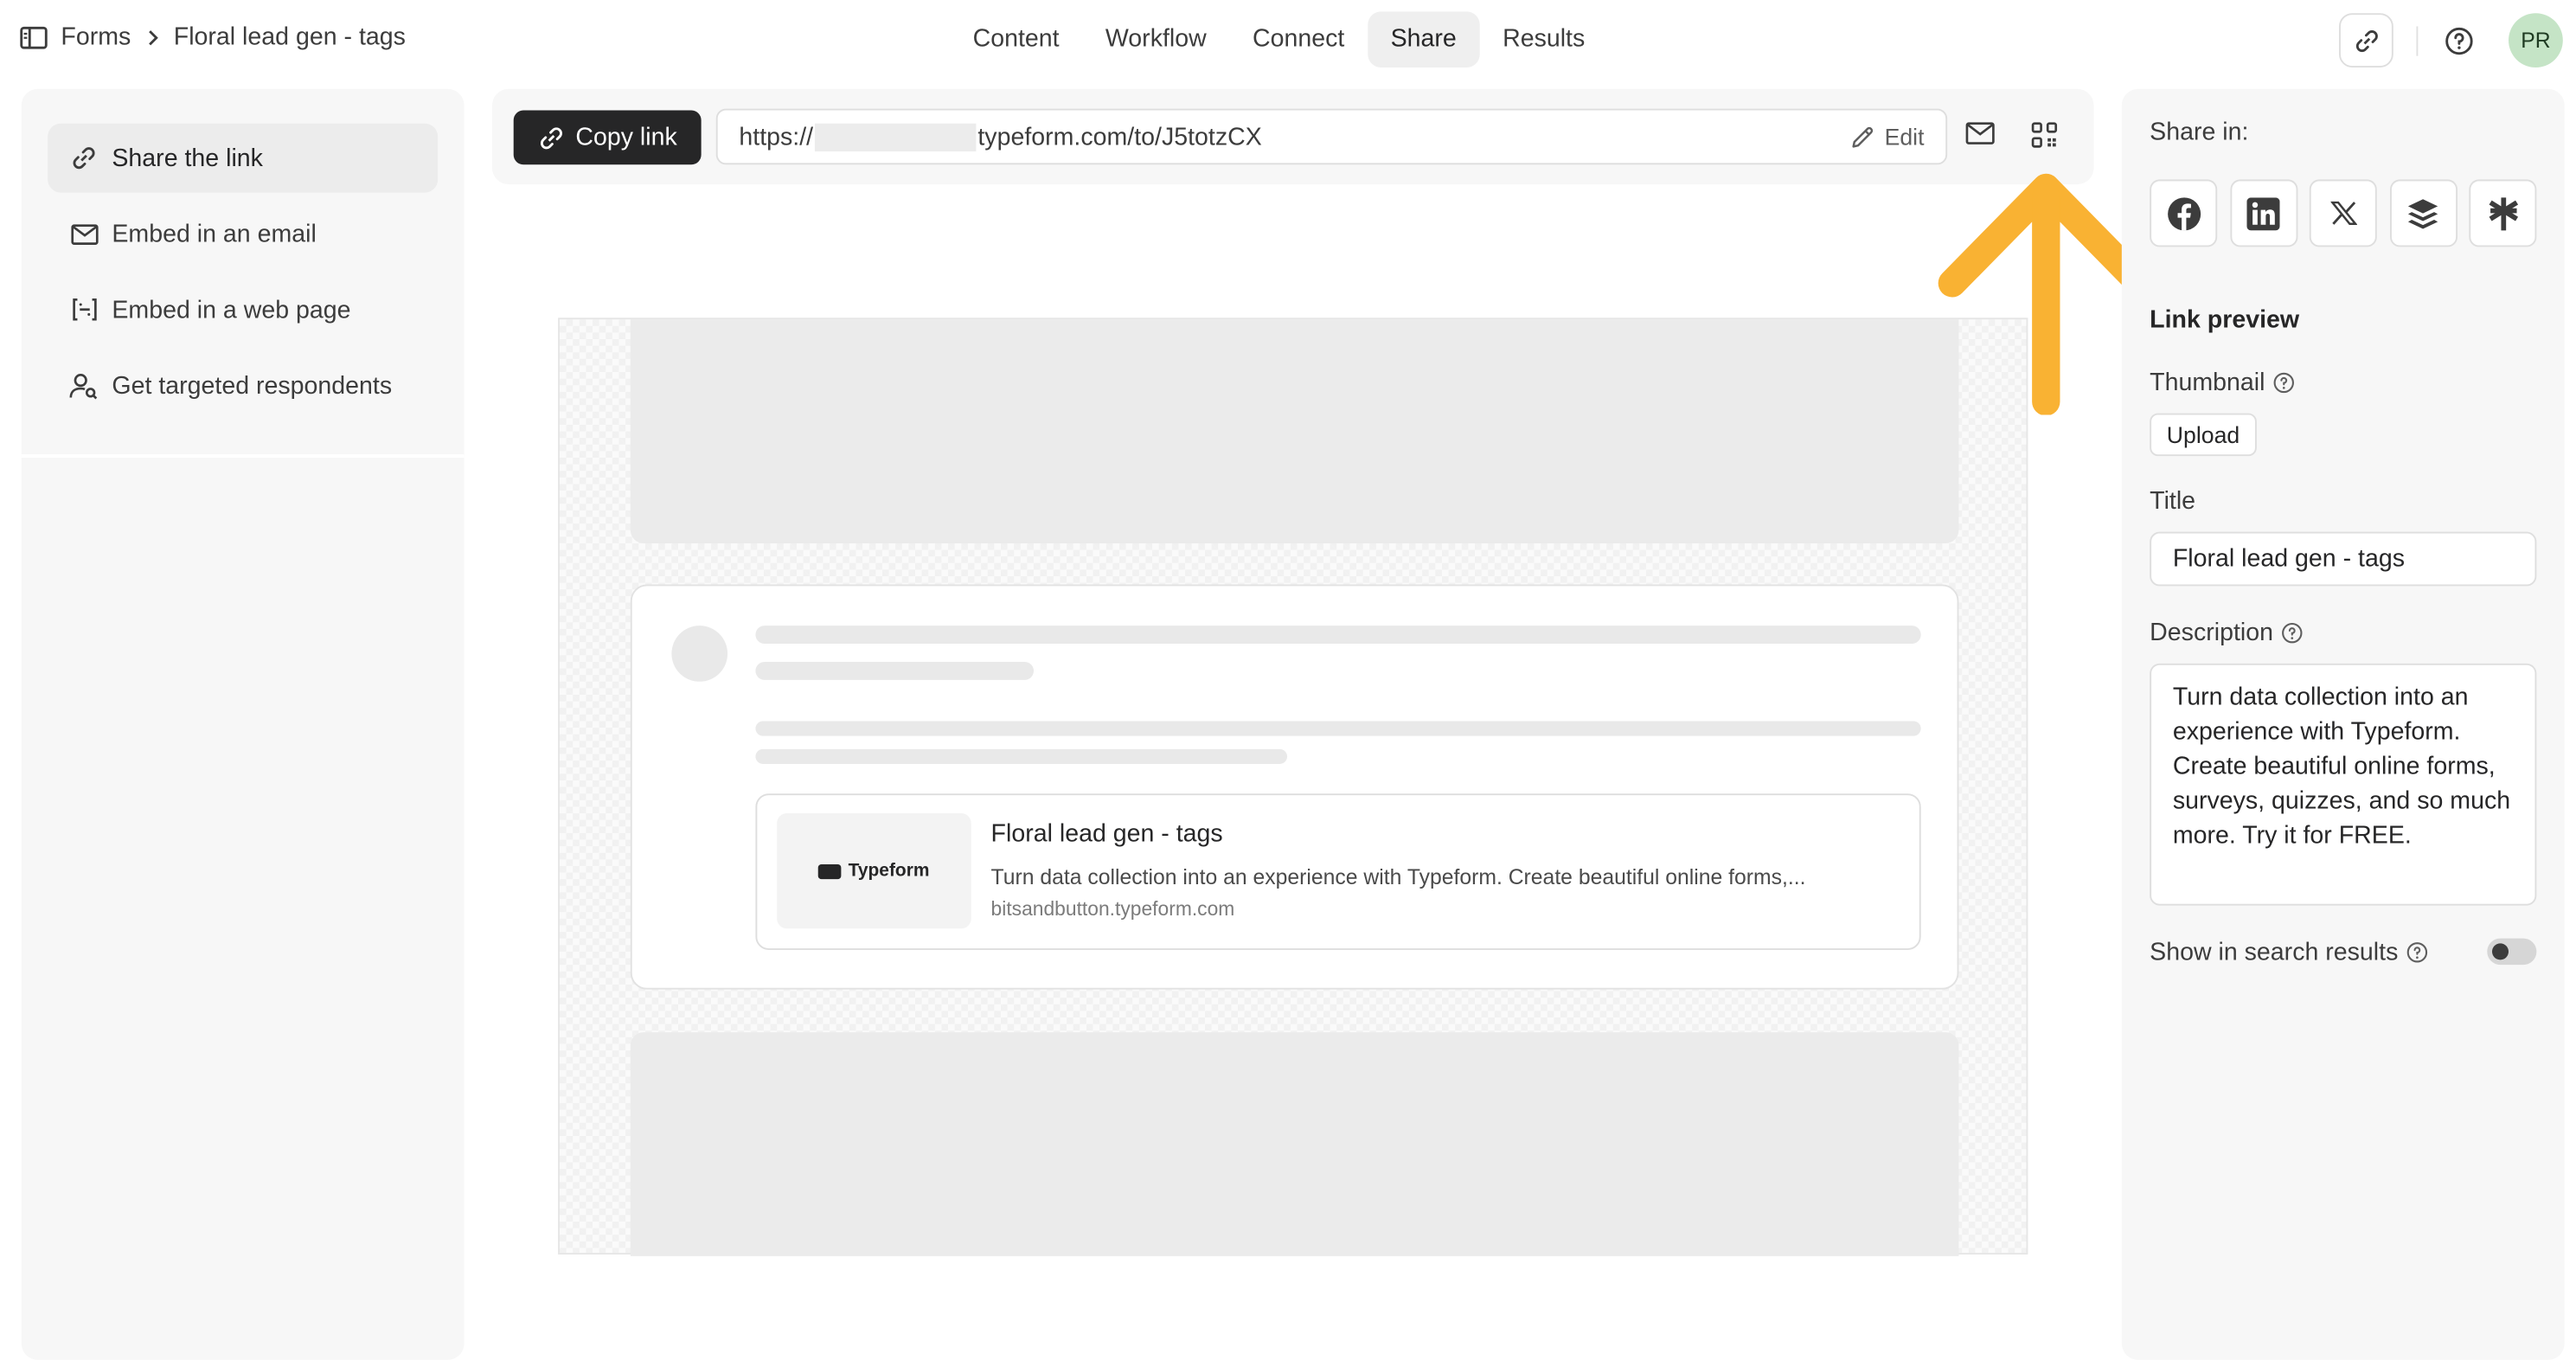  Describe the element at coordinates (2203, 435) in the screenshot. I see `upload-thumbnail-button: Upload` at that location.